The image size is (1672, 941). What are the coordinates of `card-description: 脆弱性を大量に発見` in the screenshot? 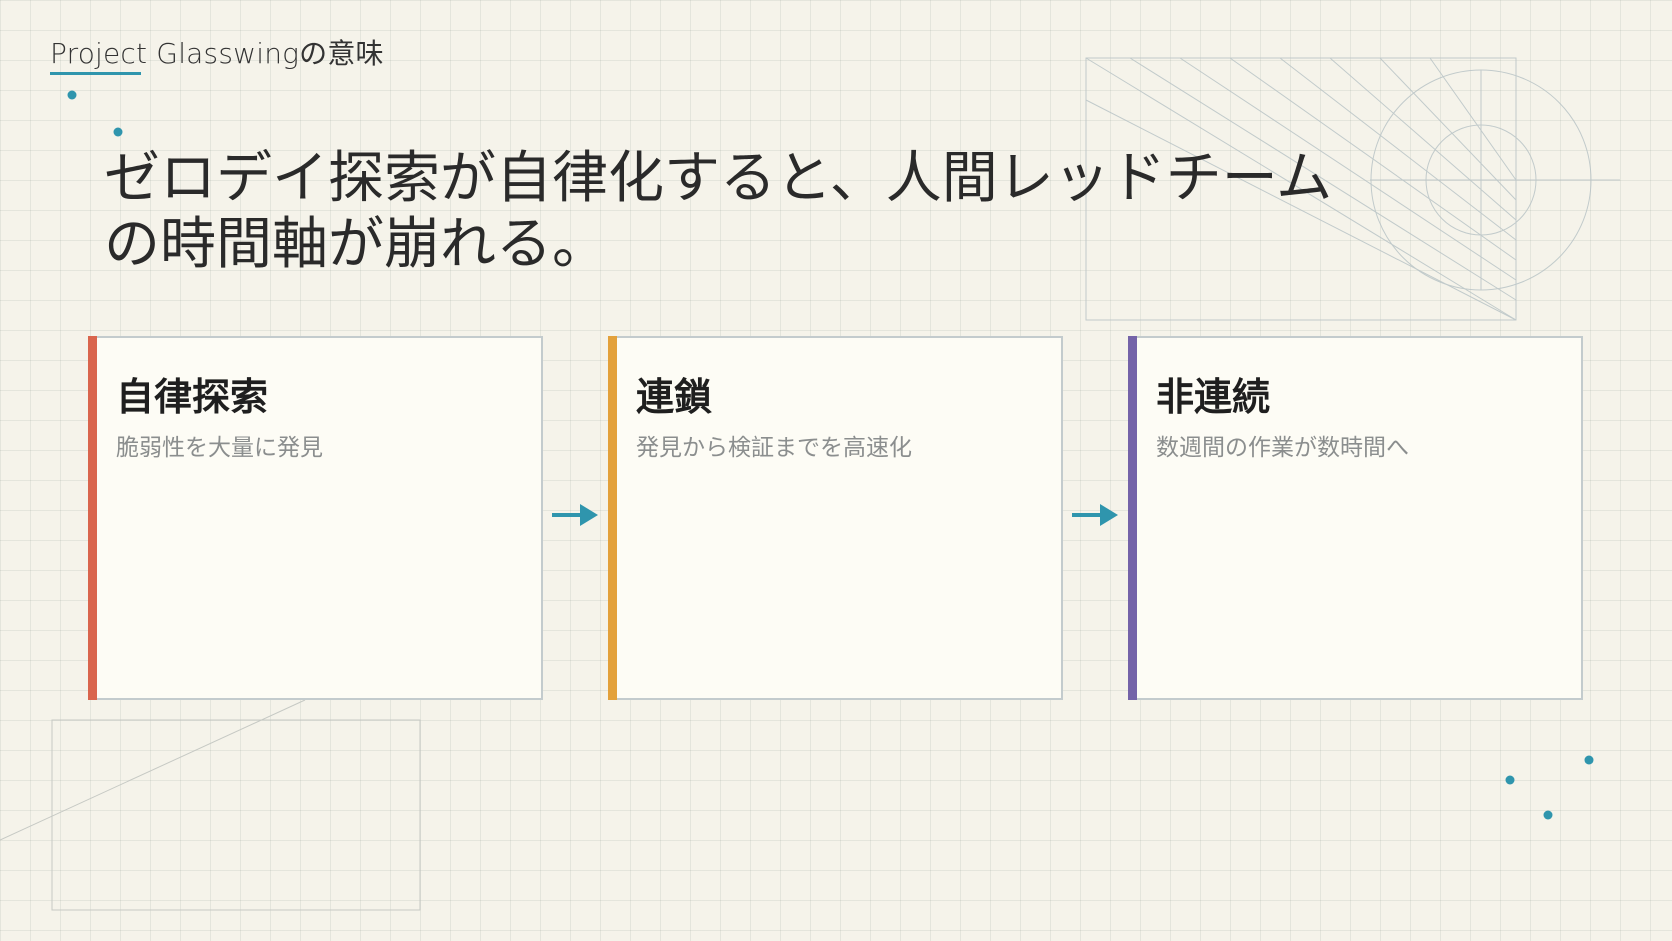 It's located at (219, 448).